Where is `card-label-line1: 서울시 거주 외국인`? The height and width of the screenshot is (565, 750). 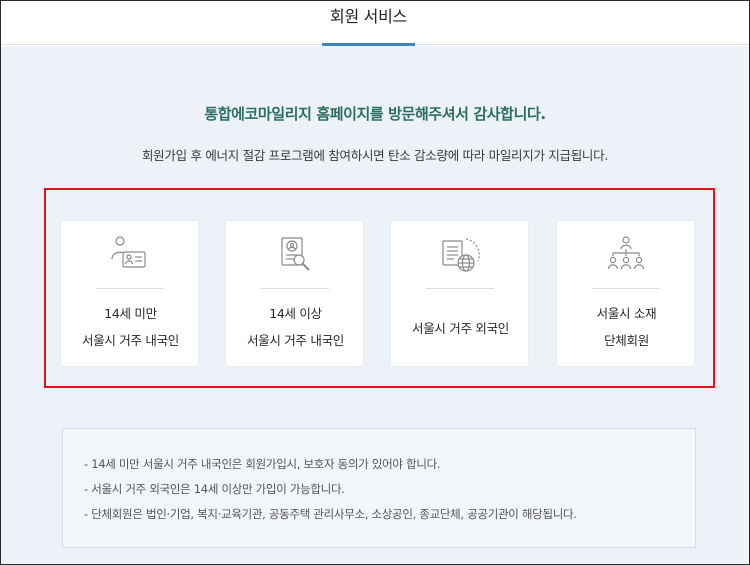 card-label-line1: 서울시 거주 외국인 is located at coordinates (460, 328).